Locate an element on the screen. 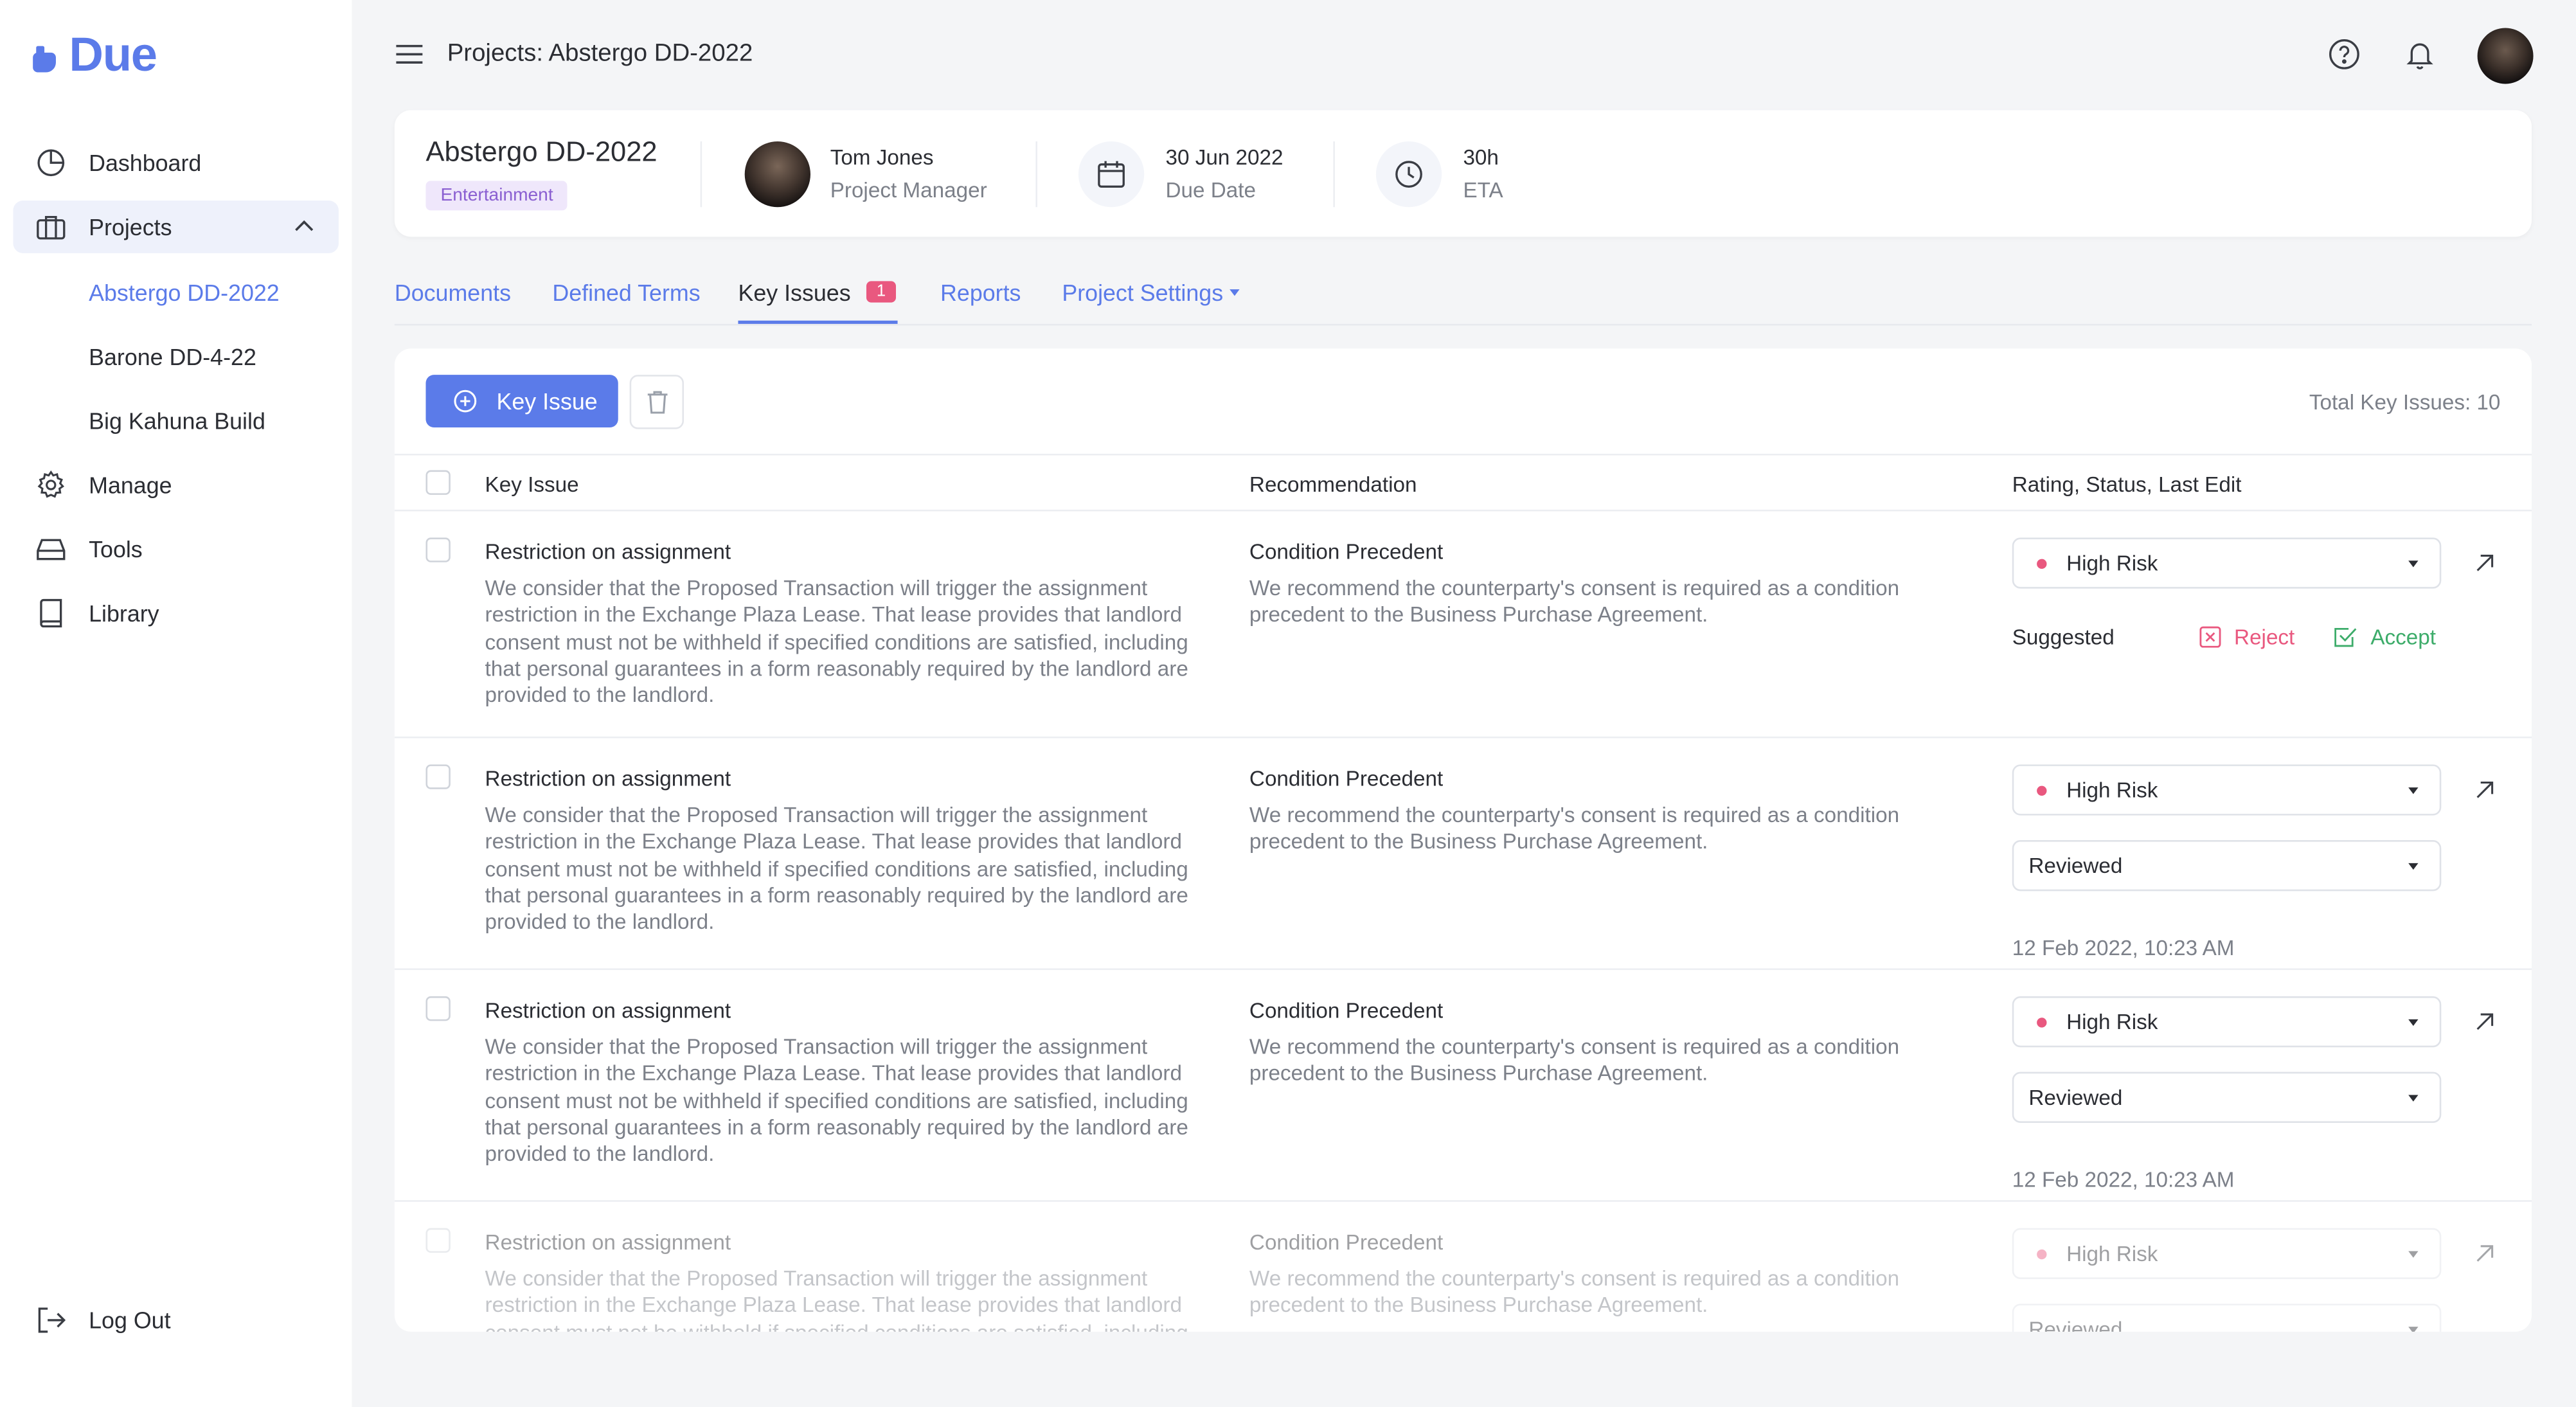  logo-icon is located at coordinates (49, 57).